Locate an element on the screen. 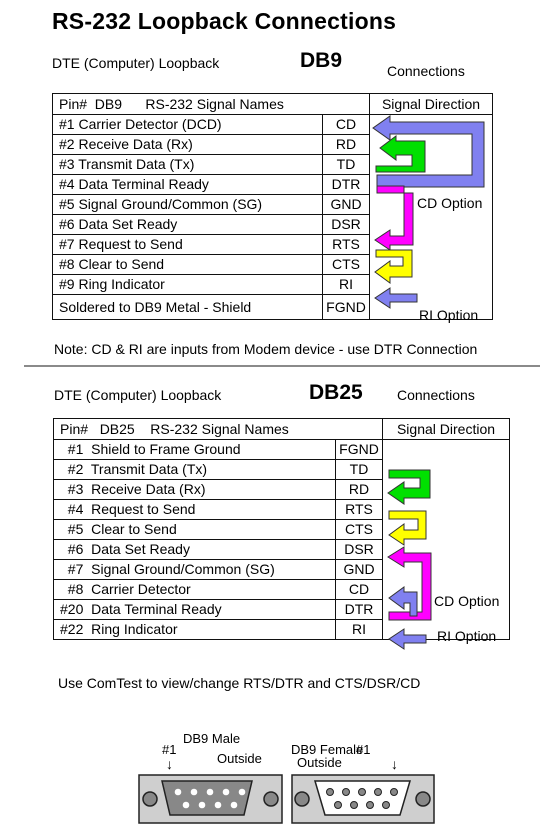 The width and height of the screenshot is (540, 836). connector-drawings is located at coordinates (286, 799).